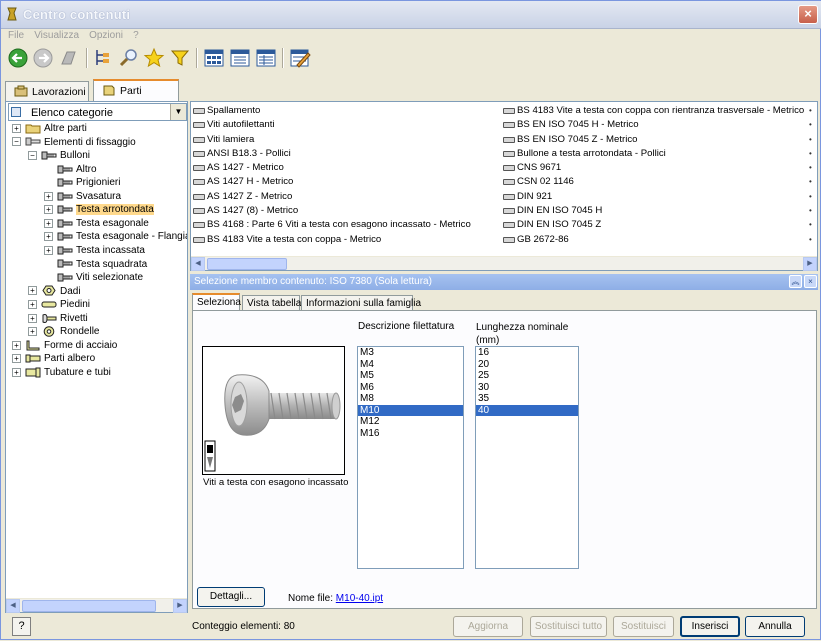 This screenshot has width=821, height=641. Describe the element at coordinates (410, 399) in the screenshot. I see `thread-option: M8` at that location.